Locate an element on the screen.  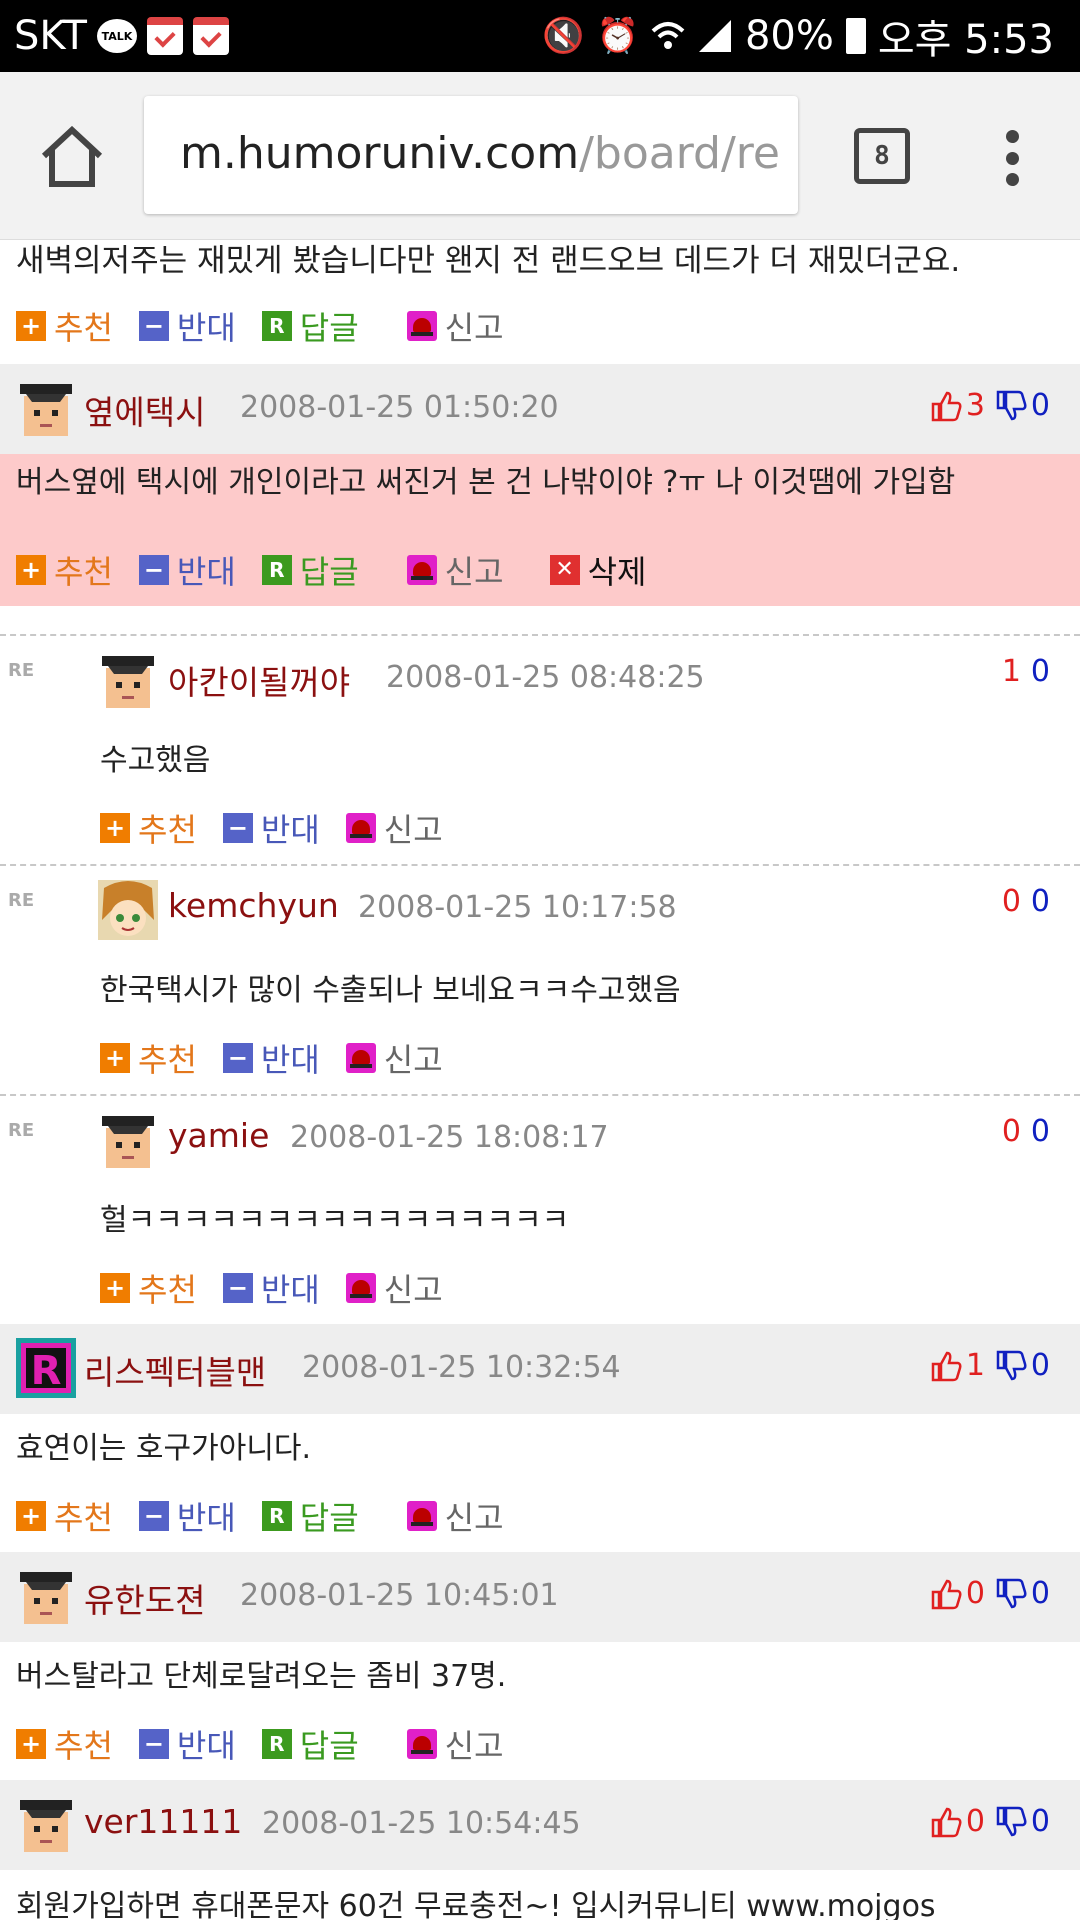
kakaotalk-icon: TALK is located at coordinates (116, 36).